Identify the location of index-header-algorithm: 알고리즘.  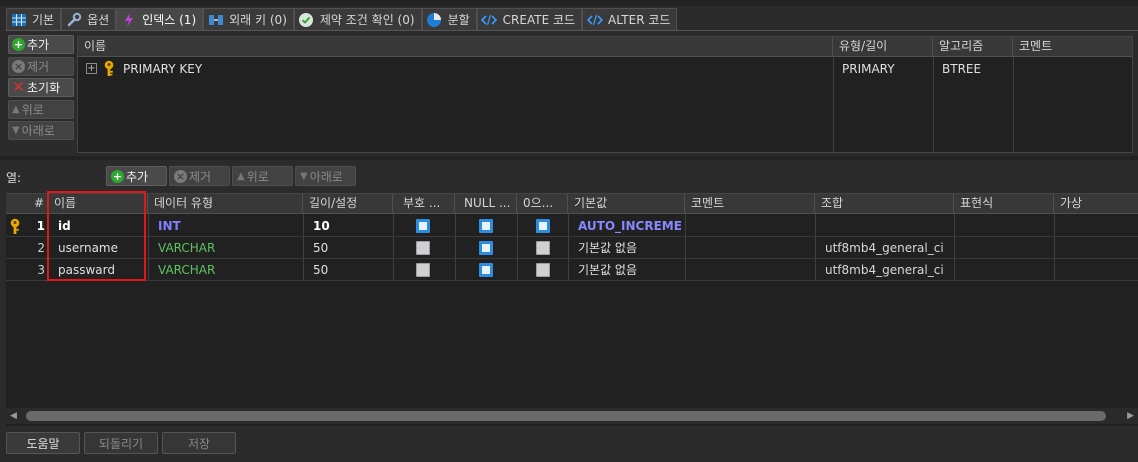
(973, 47).